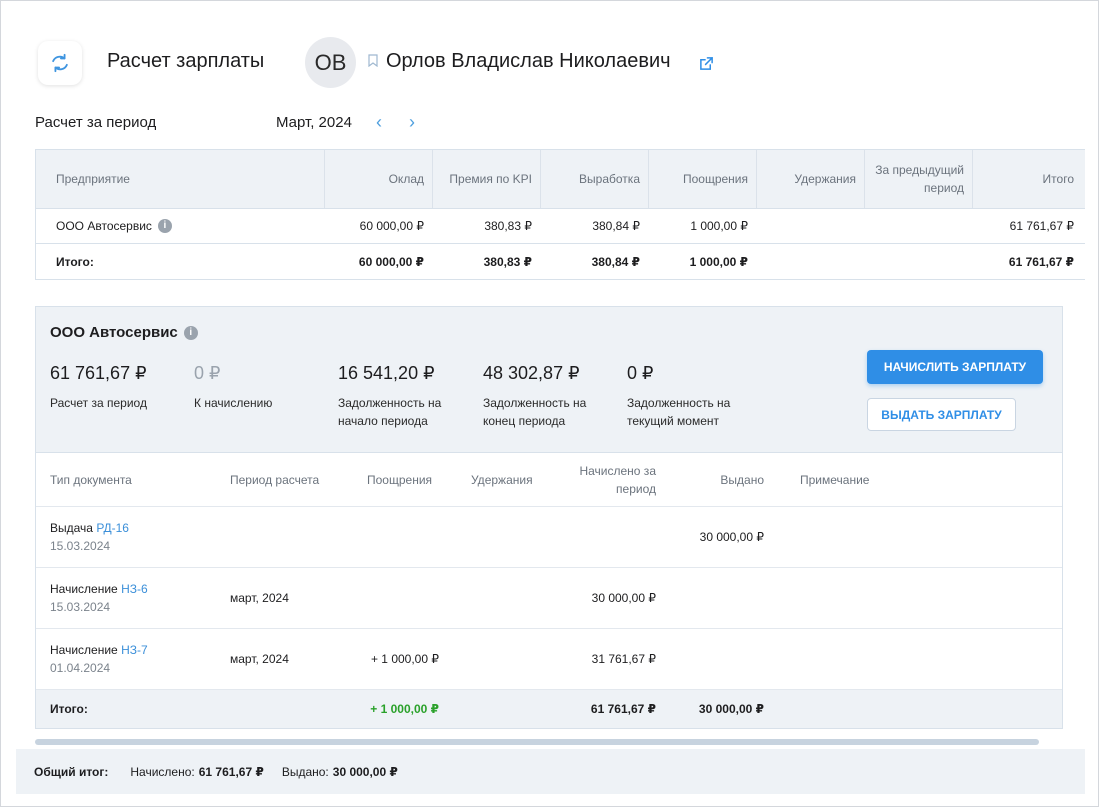 The width and height of the screenshot is (1099, 807). I want to click on company-name: ООО Автосервис, so click(104, 226).